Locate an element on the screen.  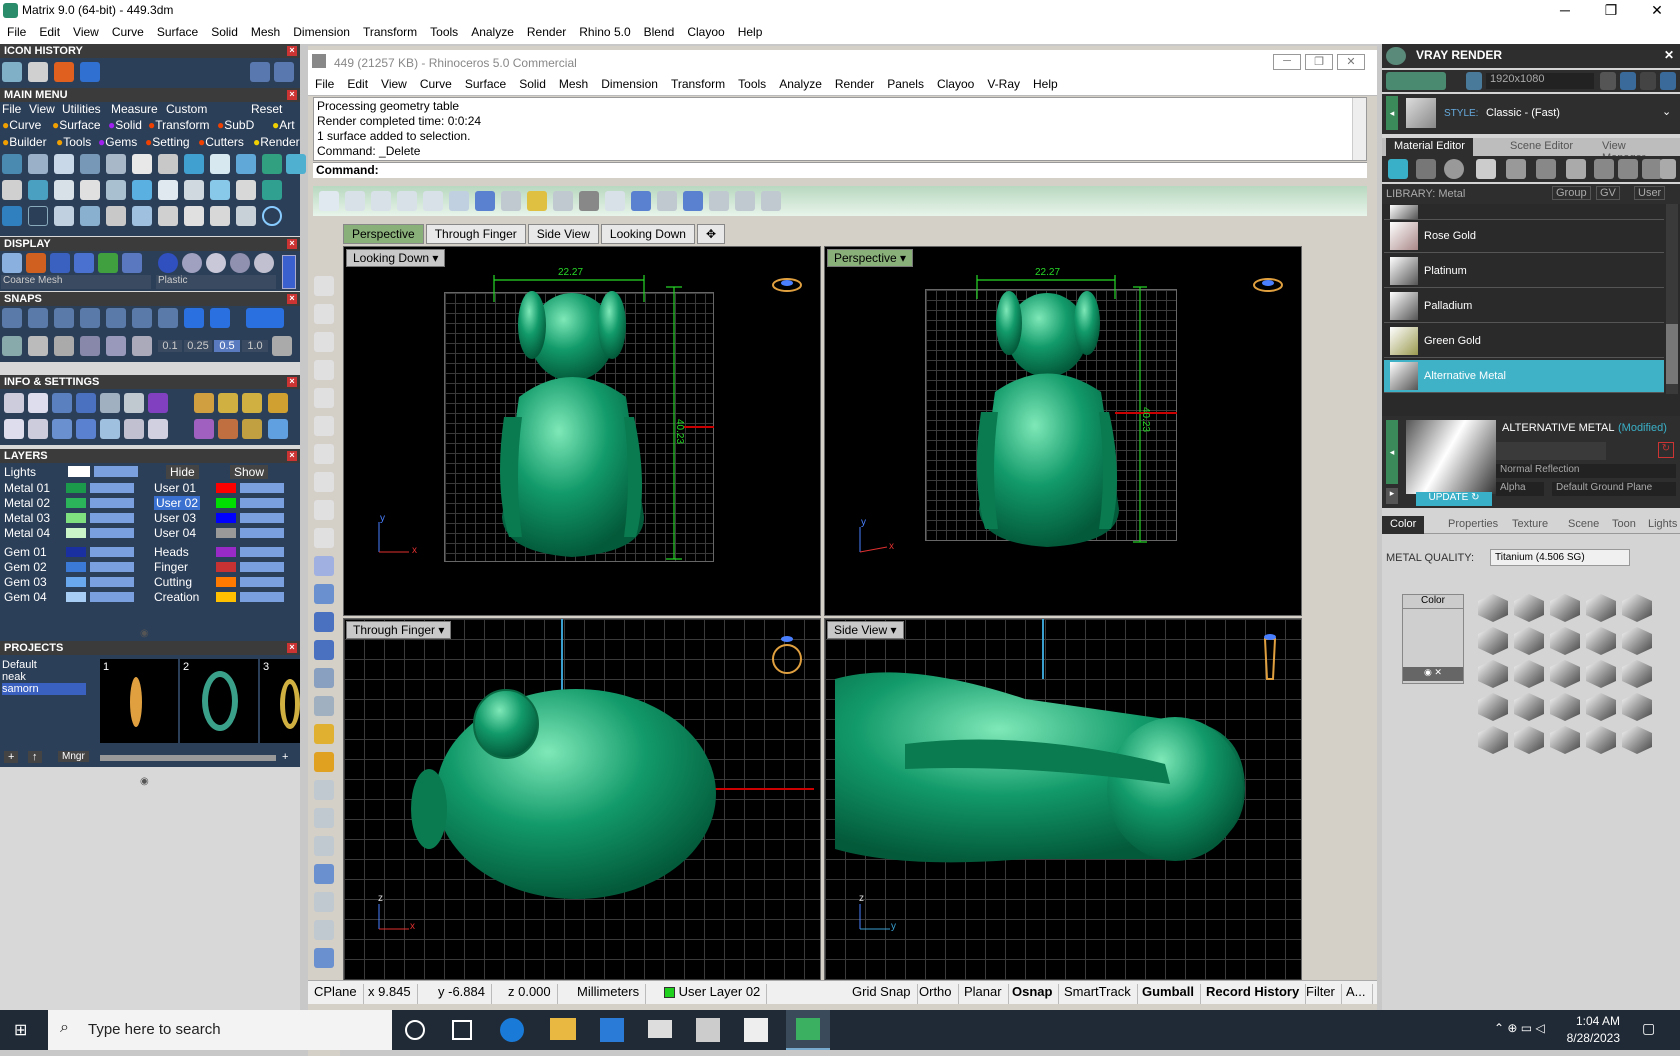
status-smarttrack: SmartTrack is located at coordinates (1098, 994).